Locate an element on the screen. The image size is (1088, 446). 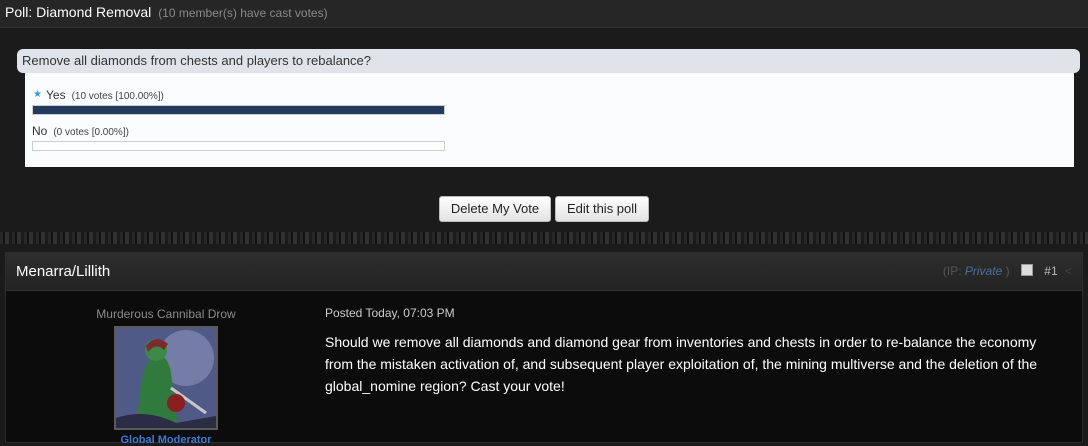
choice-yes-bar-fill is located at coordinates (238, 110).